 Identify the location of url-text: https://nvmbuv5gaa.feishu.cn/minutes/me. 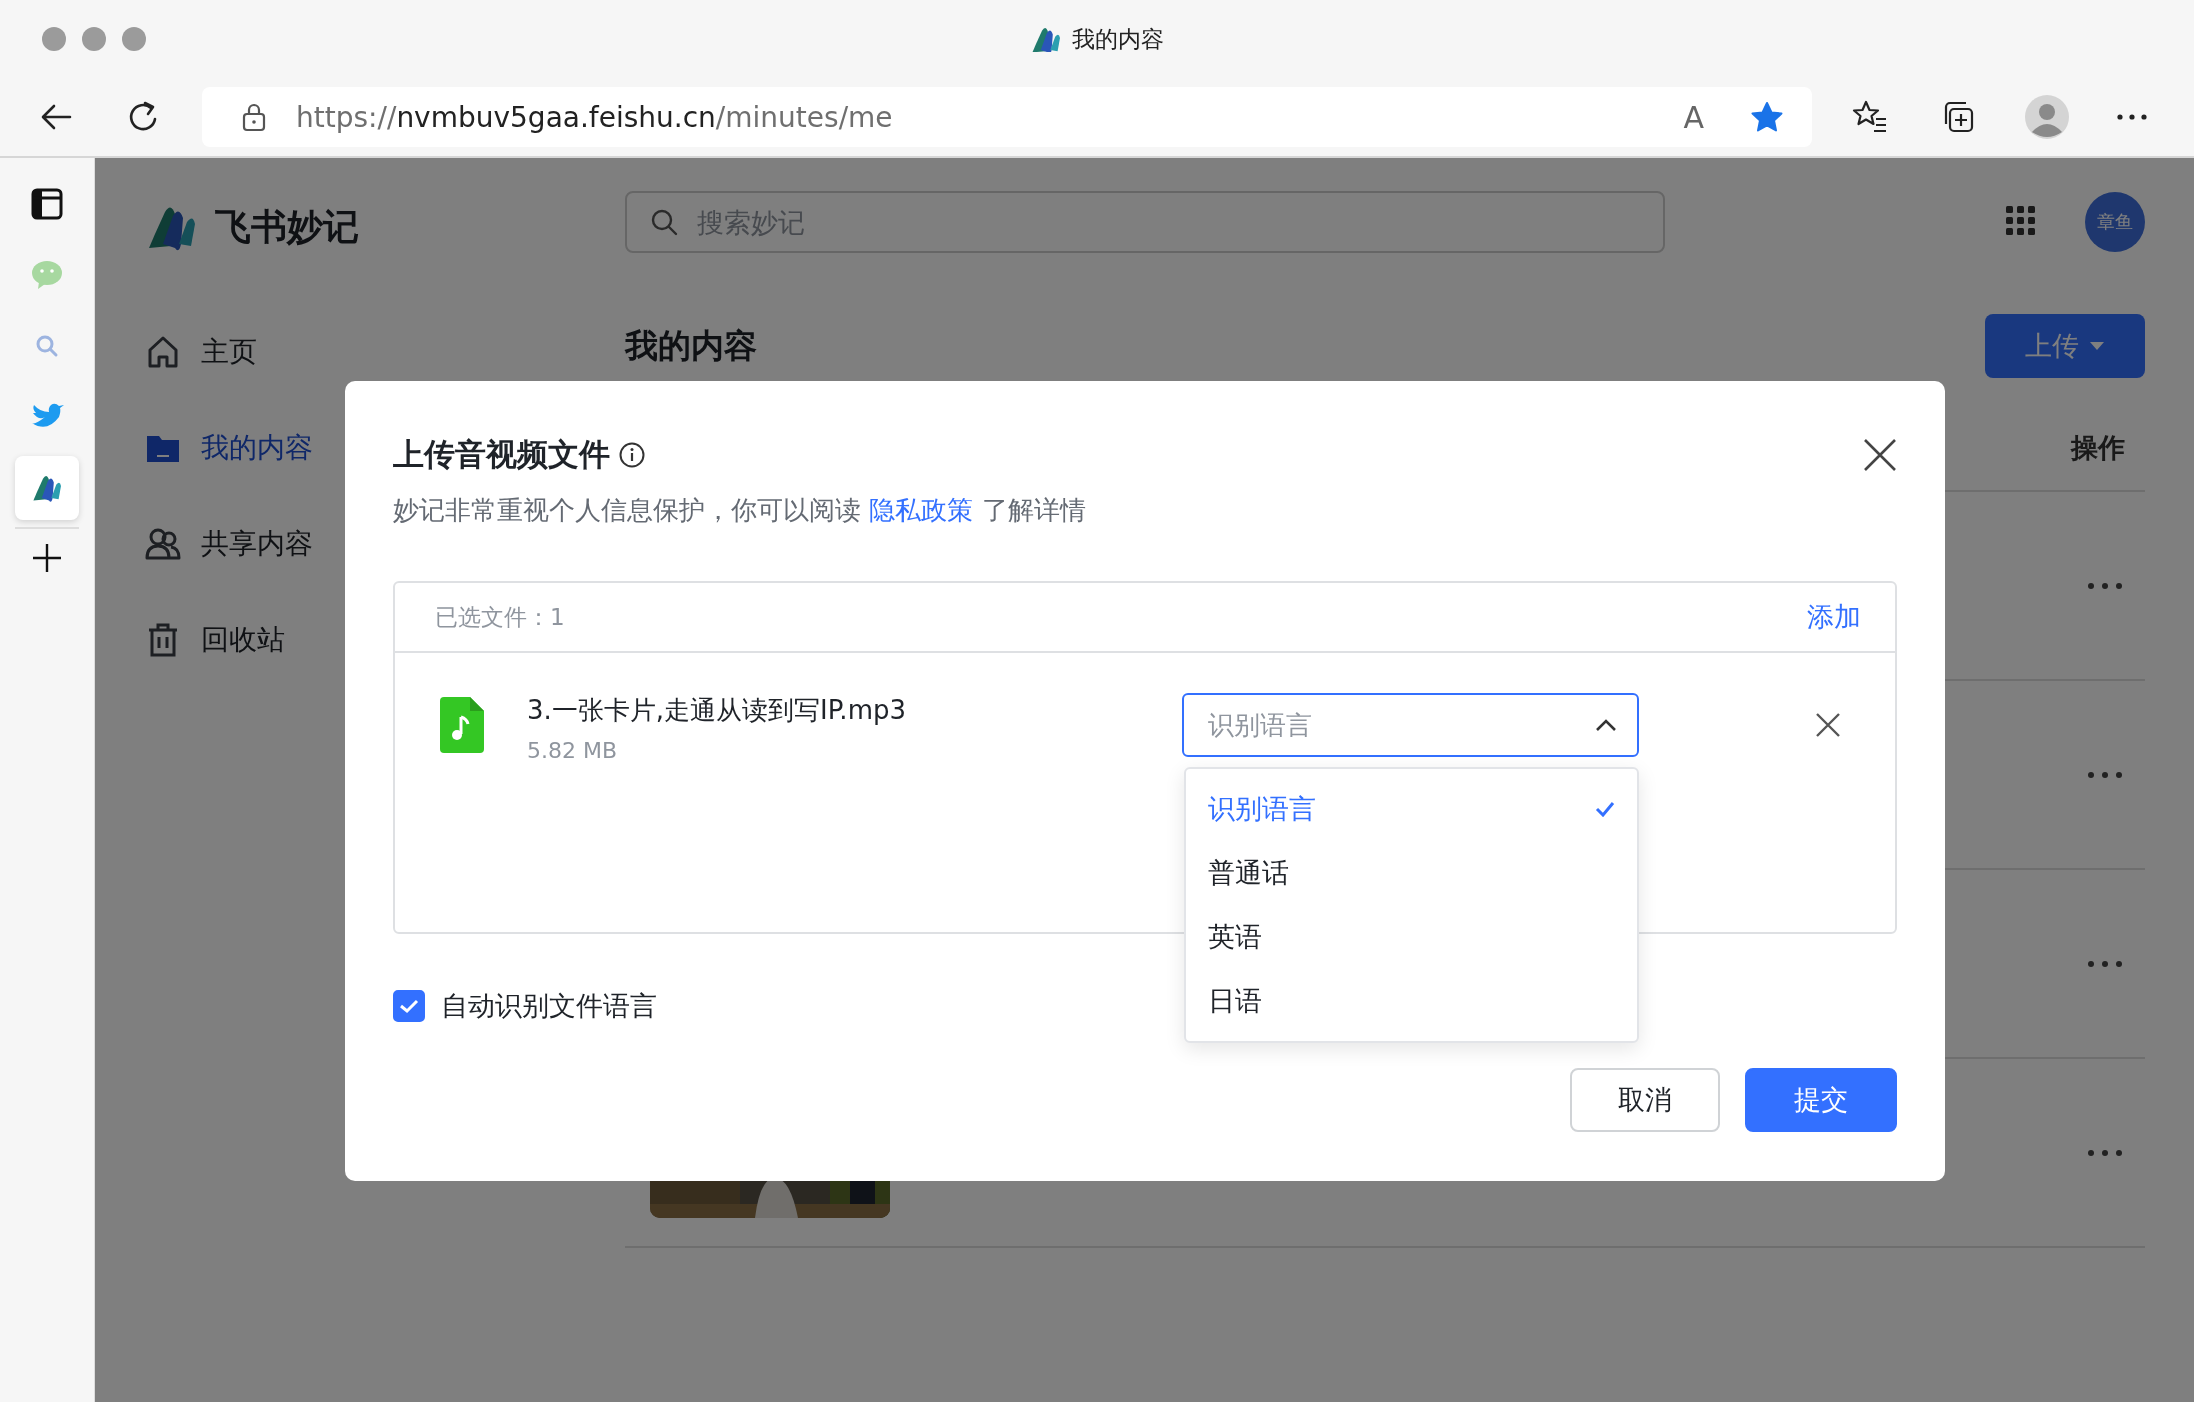
(595, 117).